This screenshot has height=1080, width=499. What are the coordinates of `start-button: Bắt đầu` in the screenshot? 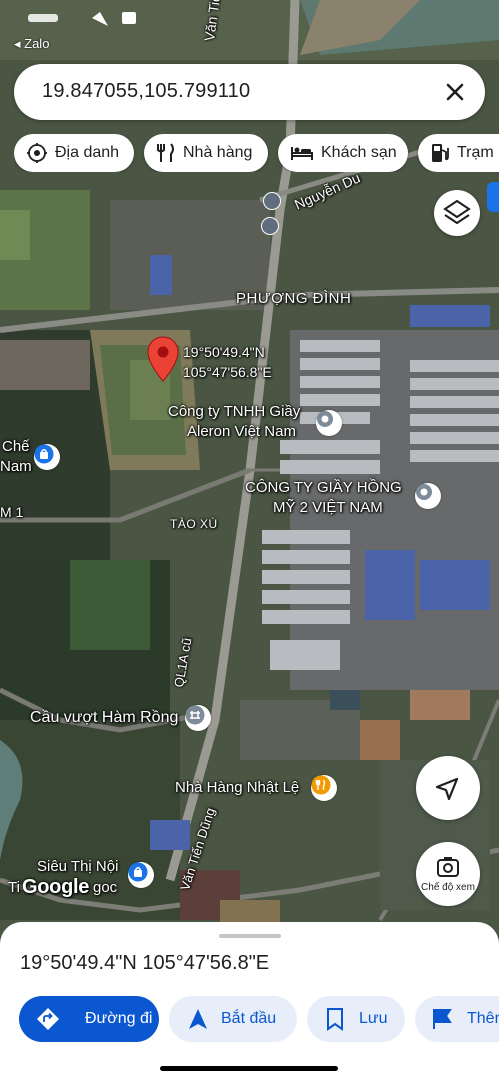 It's located at (233, 1019).